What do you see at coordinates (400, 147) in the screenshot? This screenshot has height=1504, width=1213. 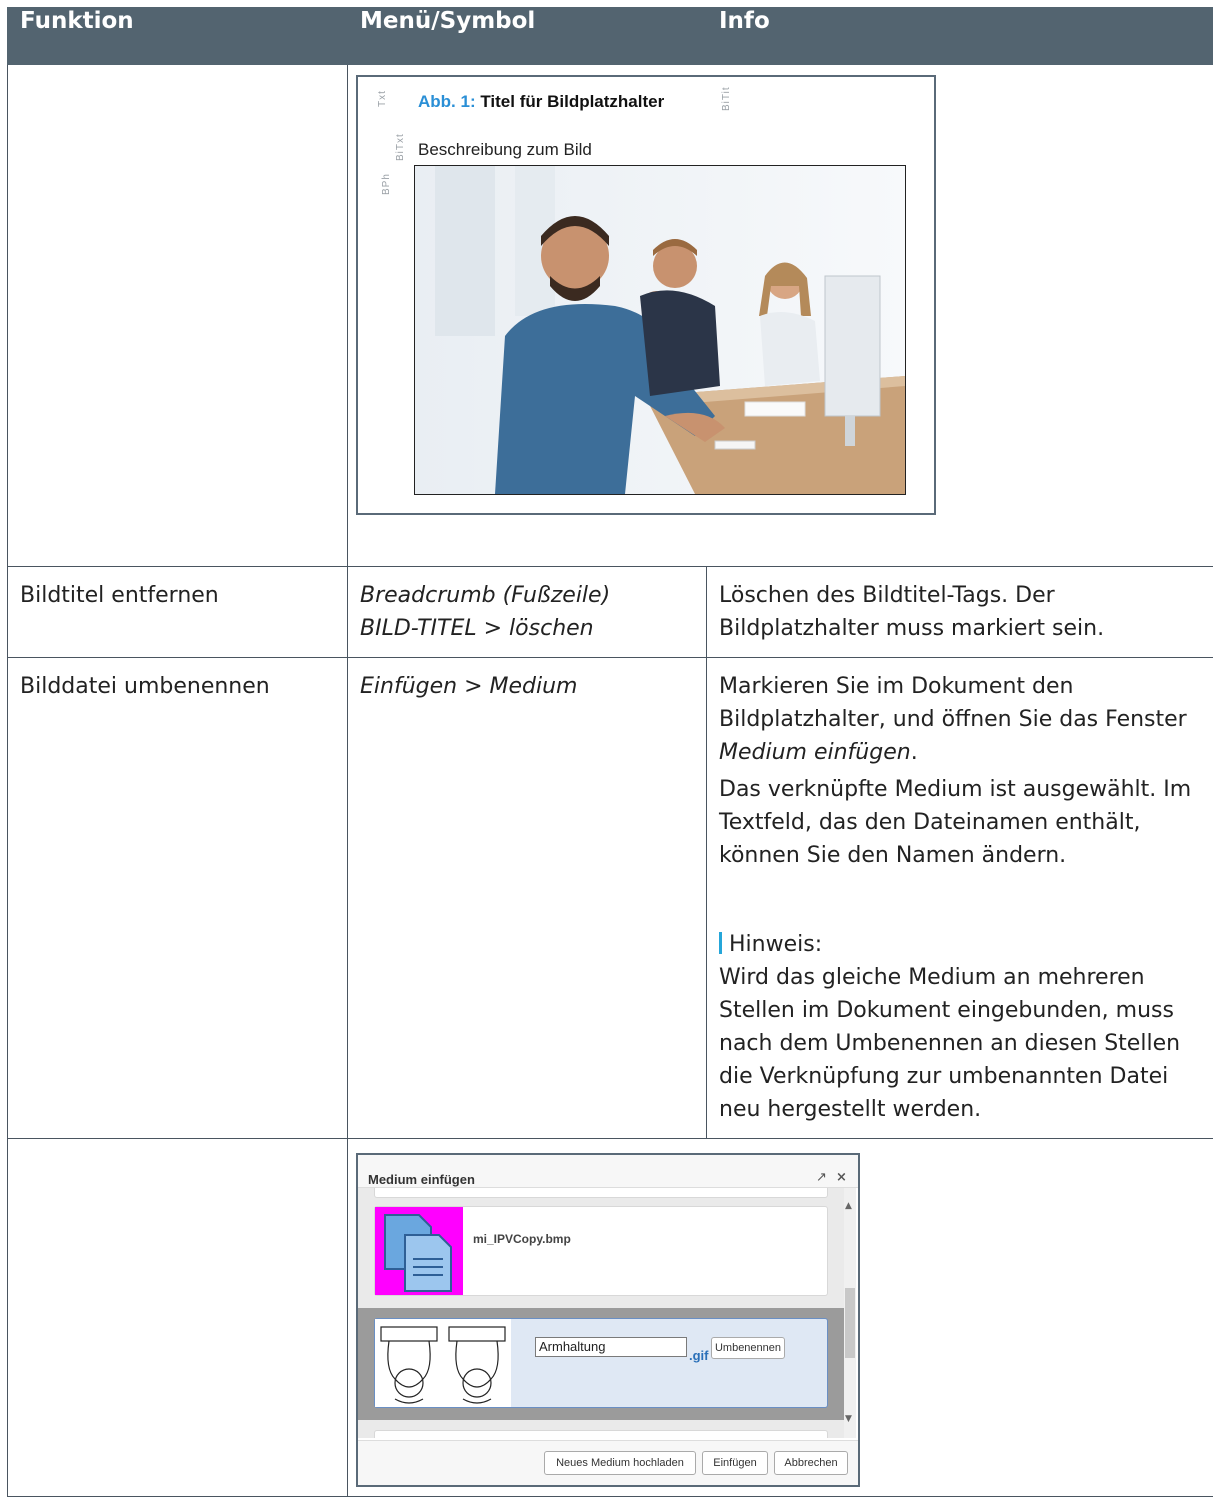 I see `side-tag: BiTxt` at bounding box center [400, 147].